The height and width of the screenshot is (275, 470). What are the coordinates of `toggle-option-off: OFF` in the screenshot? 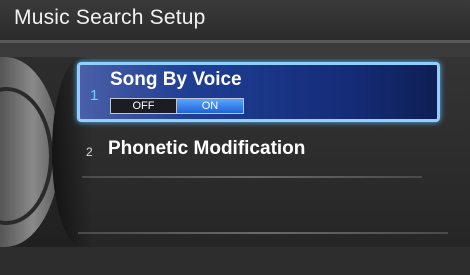 It's located at (144, 106).